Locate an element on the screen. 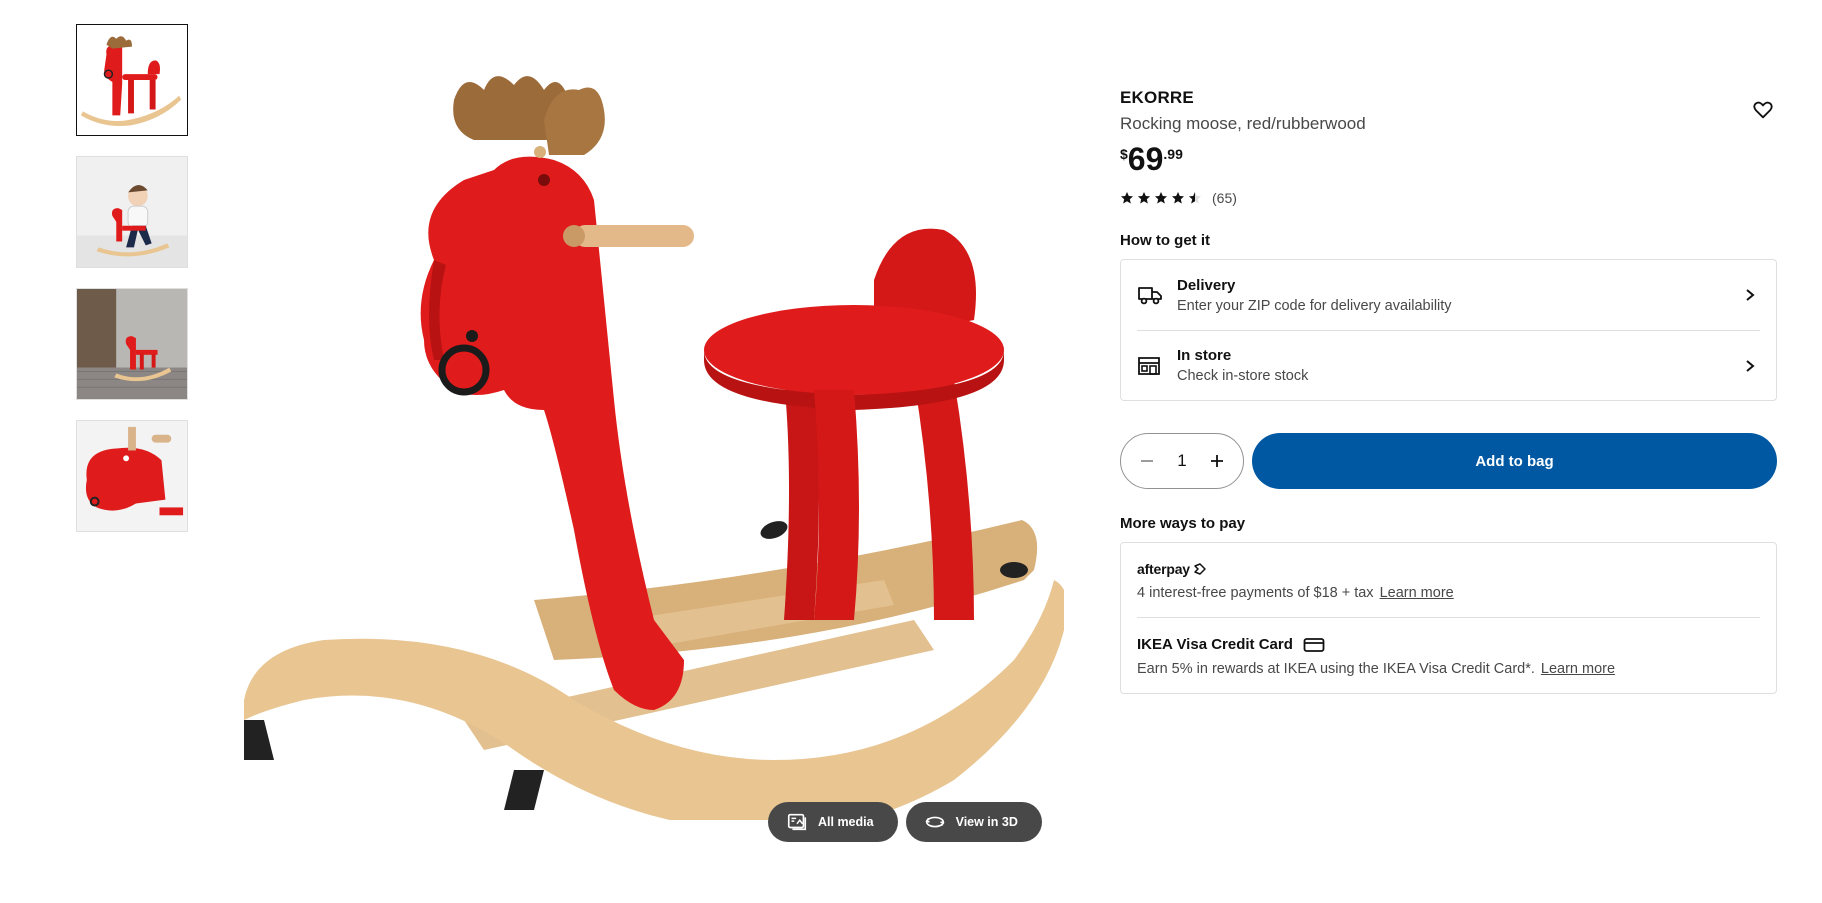 The height and width of the screenshot is (903, 1822). rocking-moose-thumbnail is located at coordinates (132, 80).